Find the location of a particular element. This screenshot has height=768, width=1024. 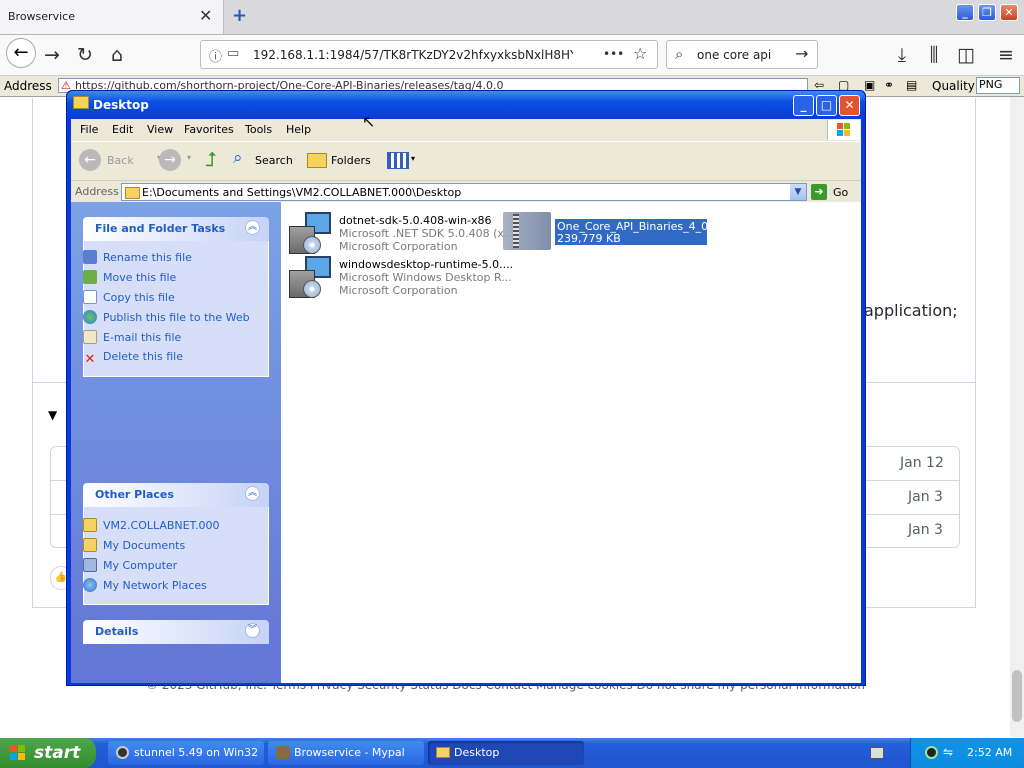

place-user-folder: VM2.COLLABNET.000 is located at coordinates (151, 525).